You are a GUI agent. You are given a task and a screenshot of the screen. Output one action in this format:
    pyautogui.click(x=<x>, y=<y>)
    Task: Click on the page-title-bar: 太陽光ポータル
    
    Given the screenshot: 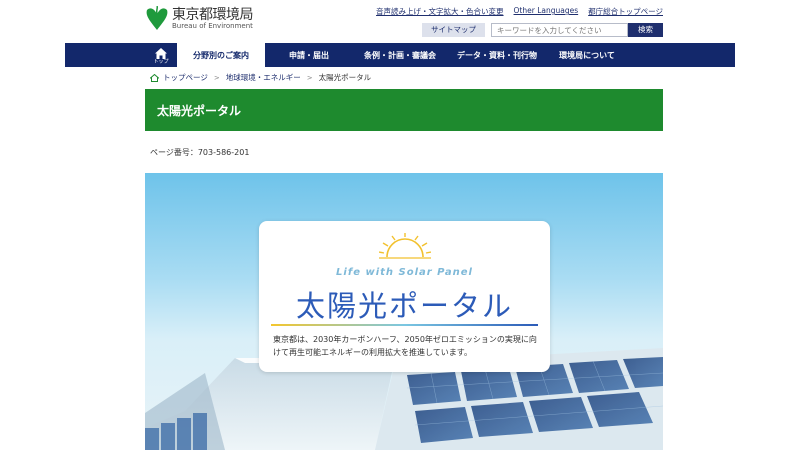 What is the action you would take?
    pyautogui.click(x=404, y=110)
    